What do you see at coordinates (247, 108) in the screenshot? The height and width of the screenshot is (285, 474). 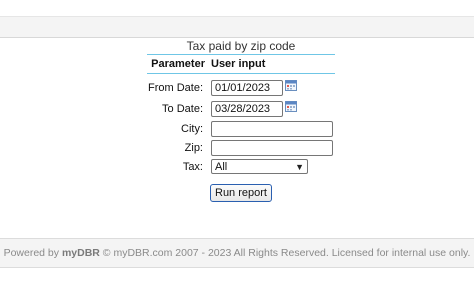 I see `to-date-input` at bounding box center [247, 108].